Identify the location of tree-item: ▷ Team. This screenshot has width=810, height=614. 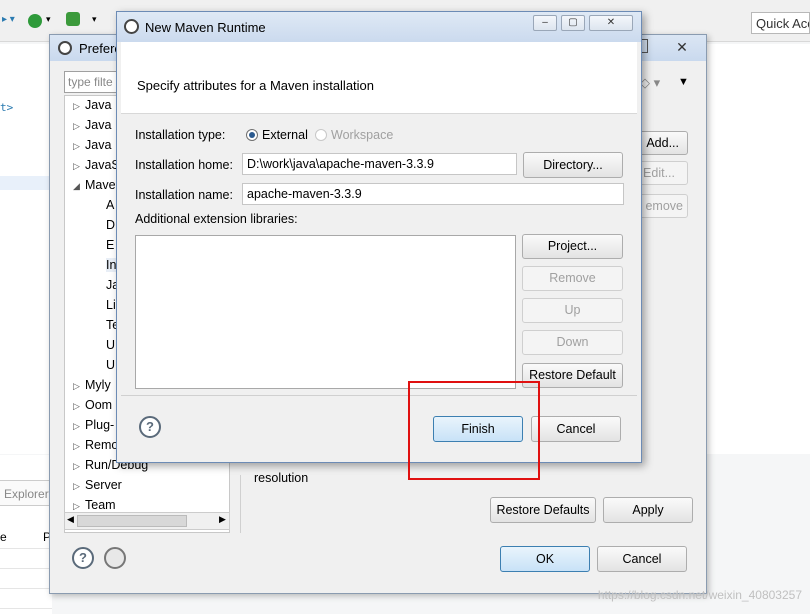
(94, 505).